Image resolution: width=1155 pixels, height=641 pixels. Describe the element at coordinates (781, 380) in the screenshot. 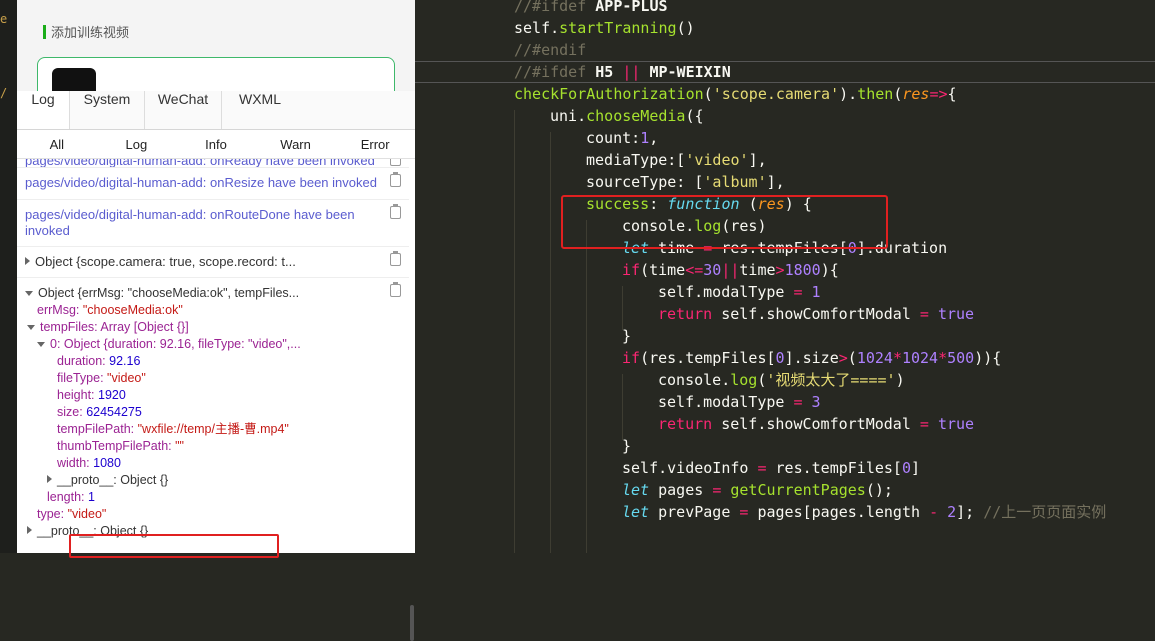

I see `code-line: console.log('视频太大了====')` at that location.